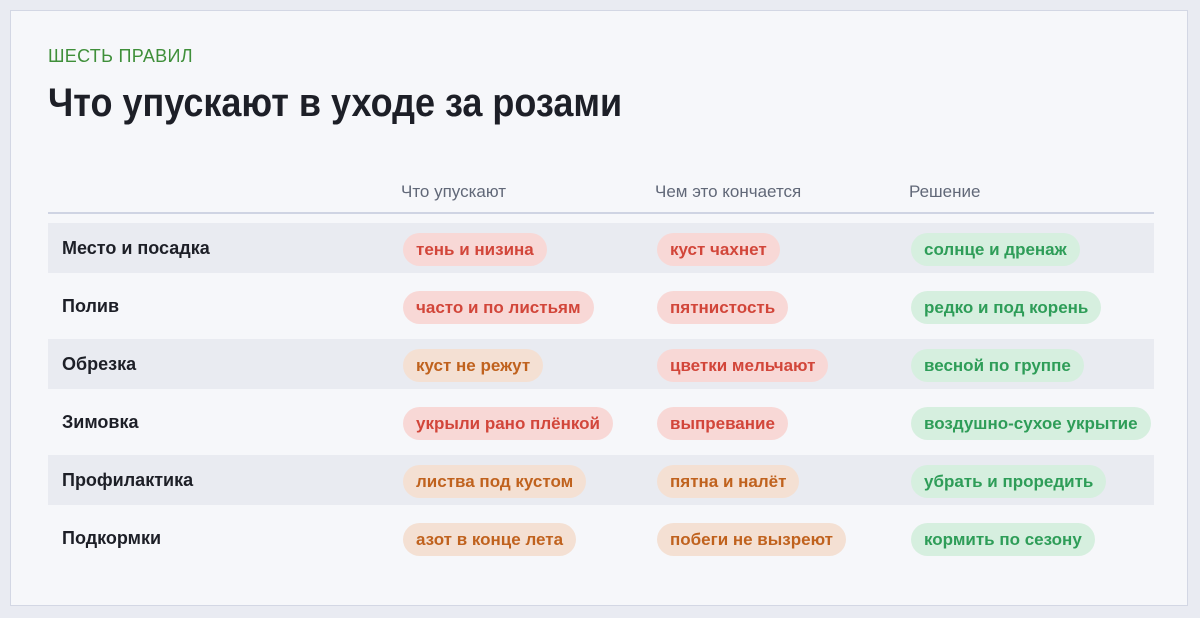 This screenshot has width=1200, height=618. I want to click on result-pill: цветки мельчают, so click(743, 365).